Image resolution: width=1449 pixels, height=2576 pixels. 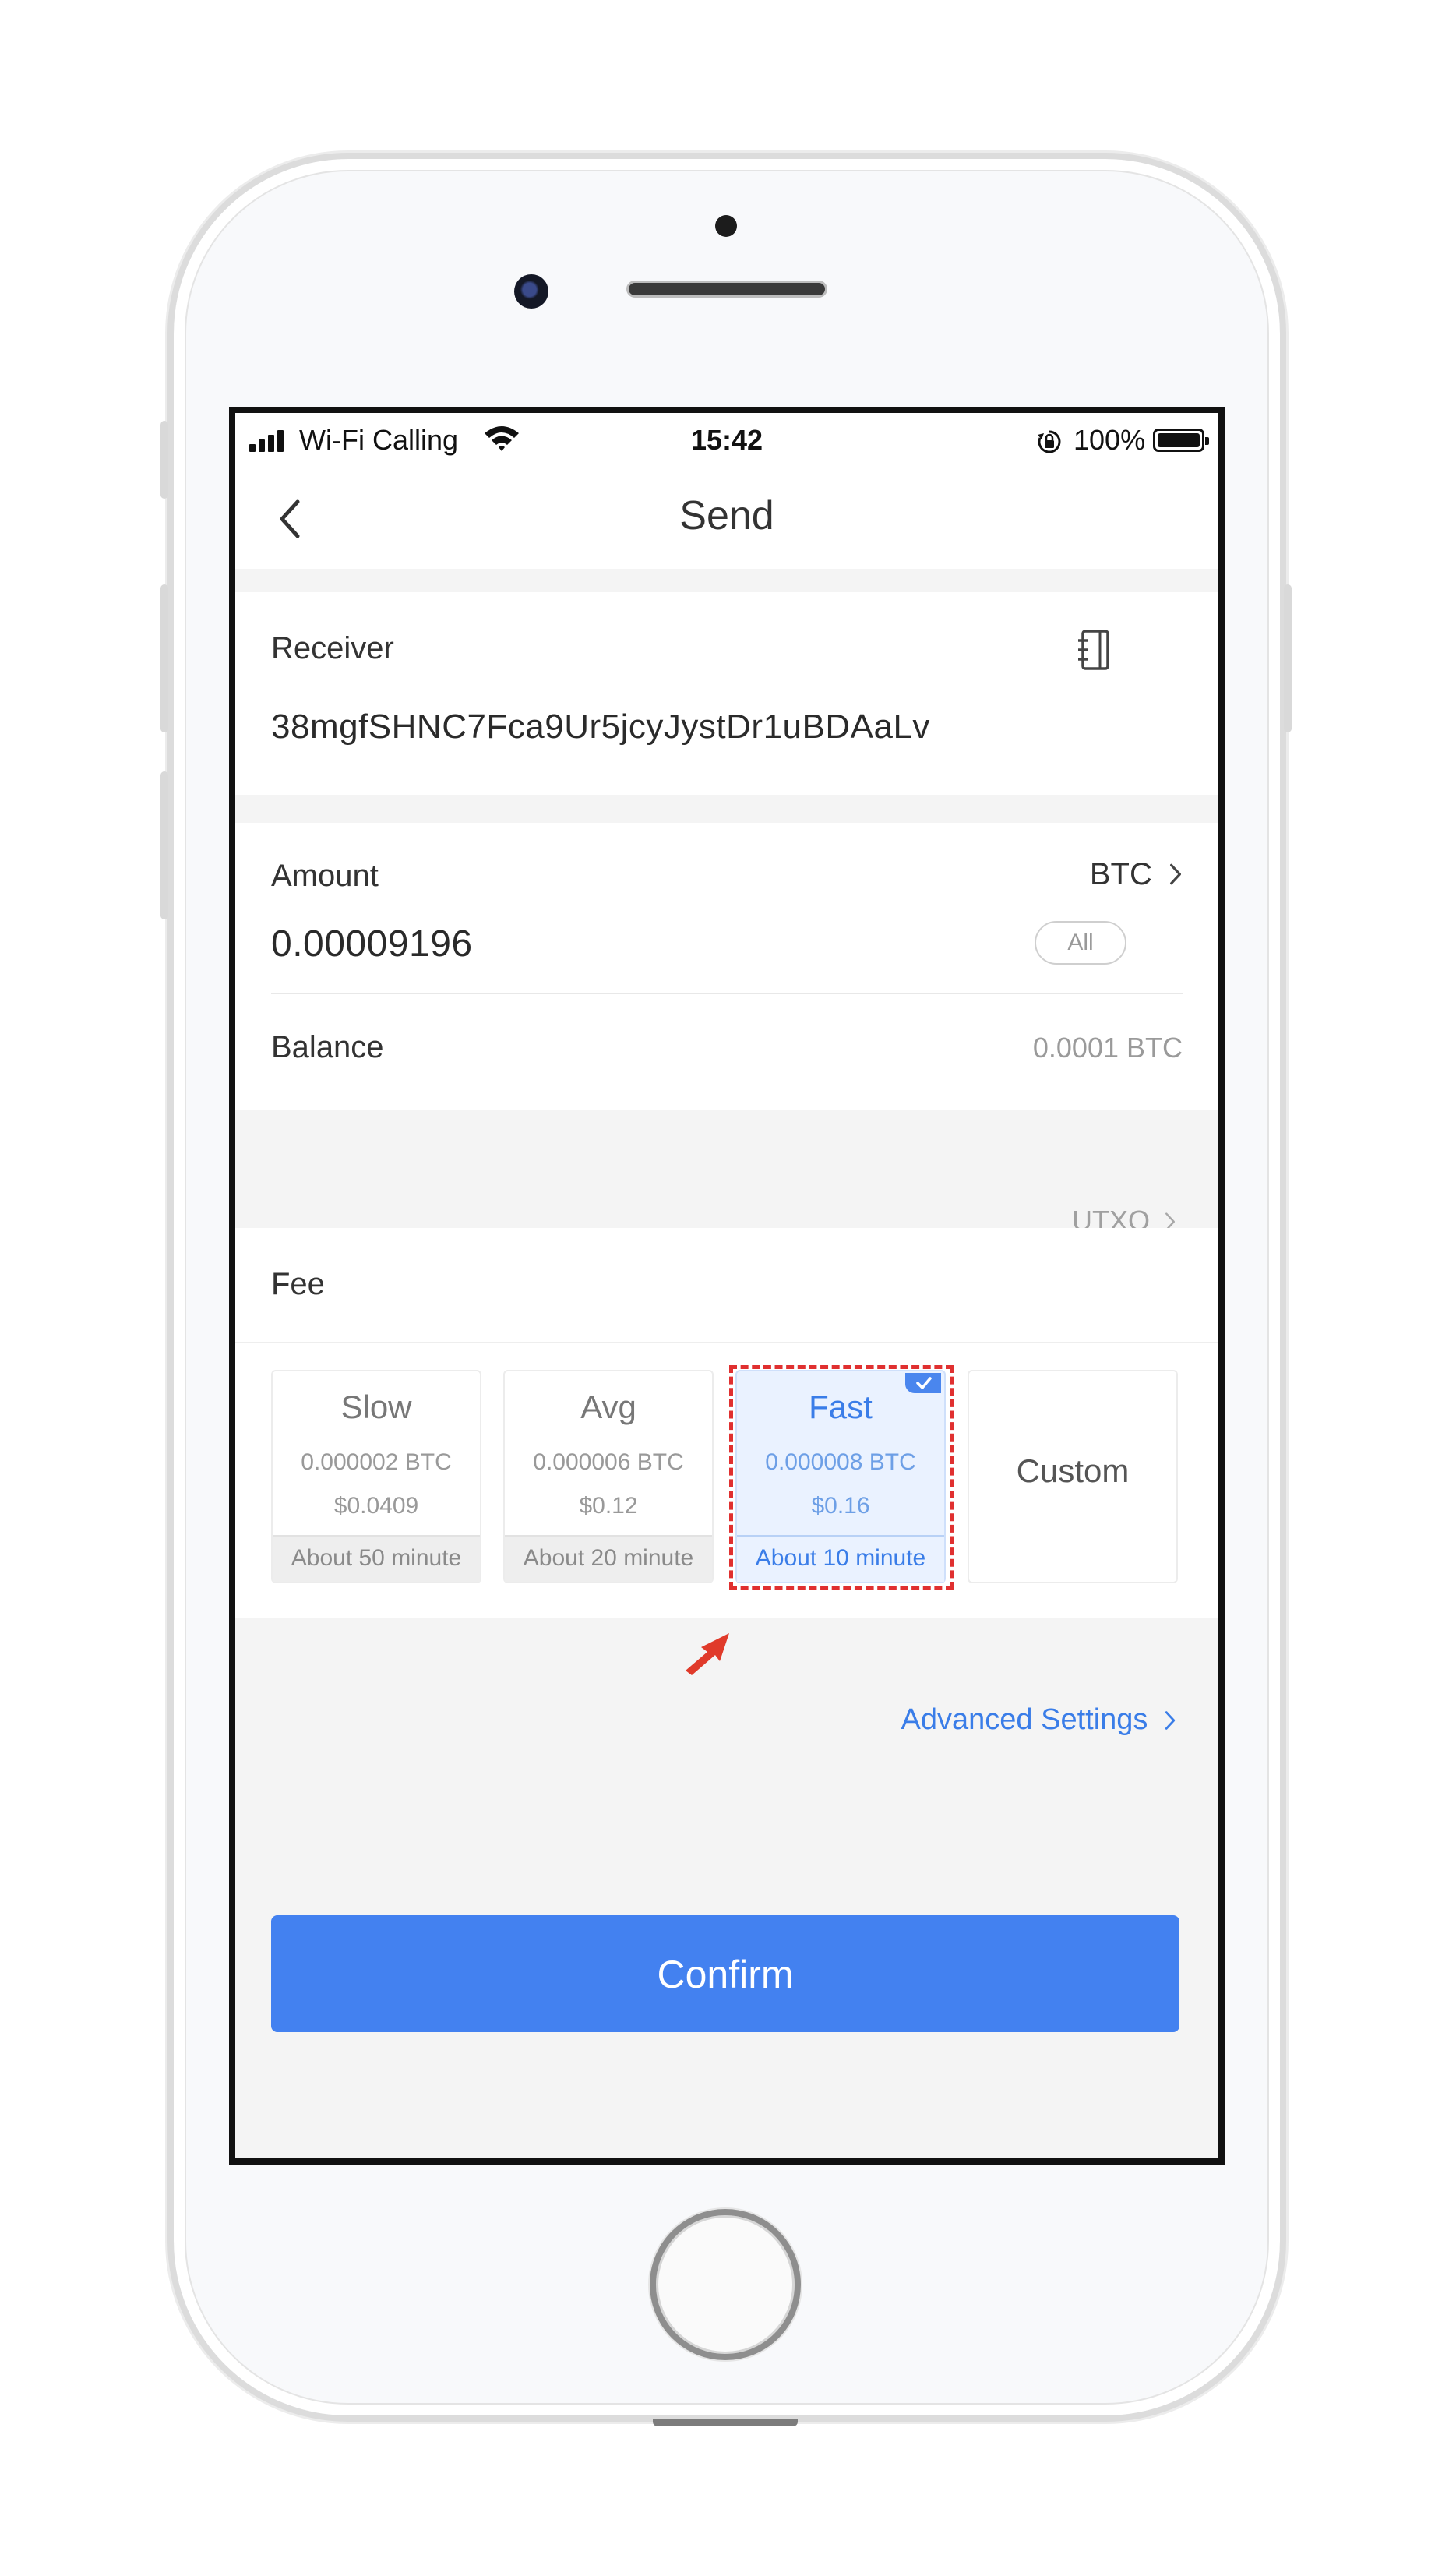 I want to click on page-title: Send, so click(x=726, y=515).